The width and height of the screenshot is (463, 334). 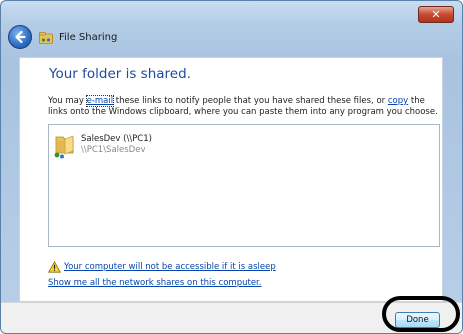 I want to click on share-item: SalesDev (\\PC1) \\PC1\SalesDev, so click(x=118, y=148).